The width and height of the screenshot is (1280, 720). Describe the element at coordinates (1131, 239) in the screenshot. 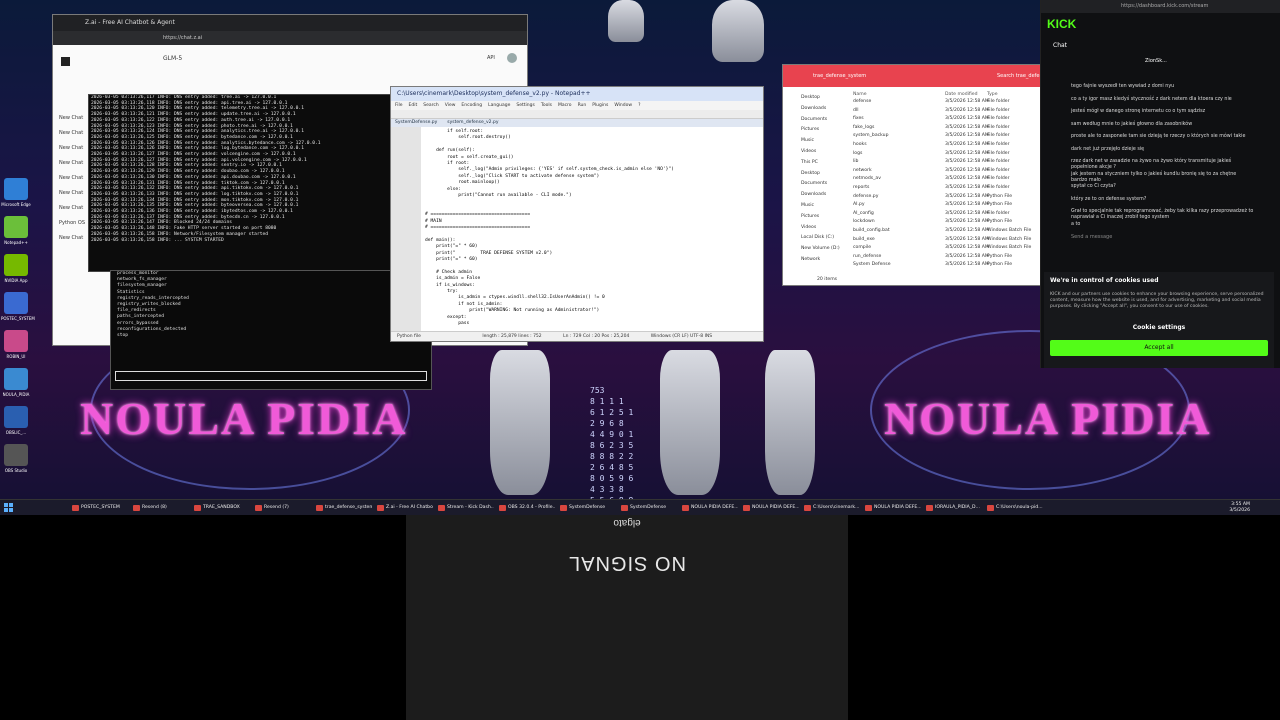

I see `kick-send-input: Send a message` at that location.